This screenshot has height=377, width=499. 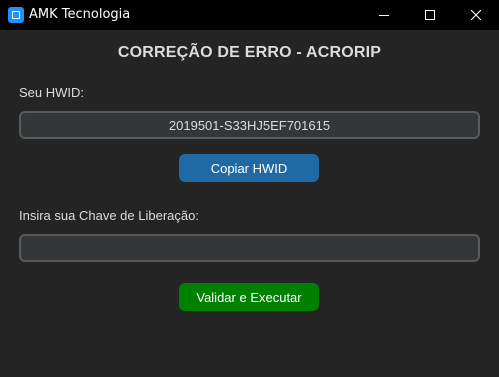 What do you see at coordinates (249, 297) in the screenshot?
I see `validate-execute-button: Validar e Executar` at bounding box center [249, 297].